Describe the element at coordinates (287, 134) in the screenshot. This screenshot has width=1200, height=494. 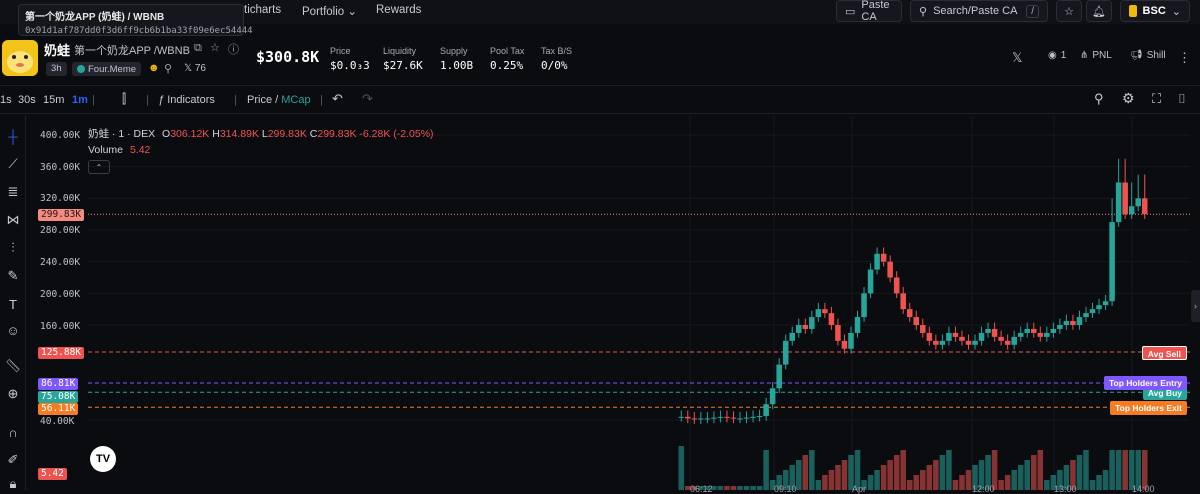
I see `legend-low: 299.83K` at that location.